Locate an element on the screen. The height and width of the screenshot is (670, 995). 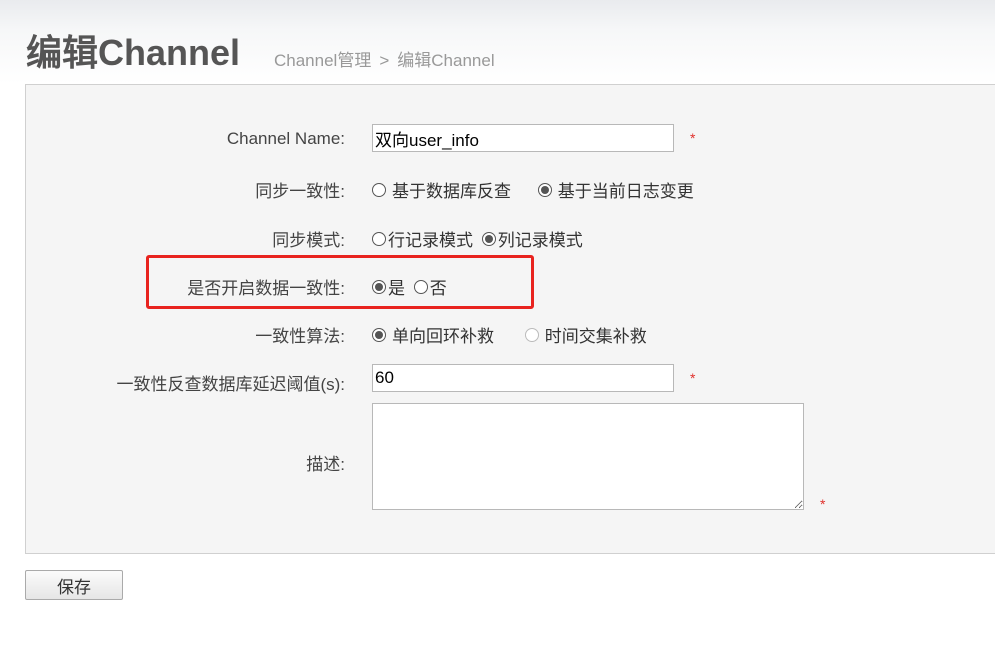
breadcrumb-current: 编辑Channel is located at coordinates (446, 60).